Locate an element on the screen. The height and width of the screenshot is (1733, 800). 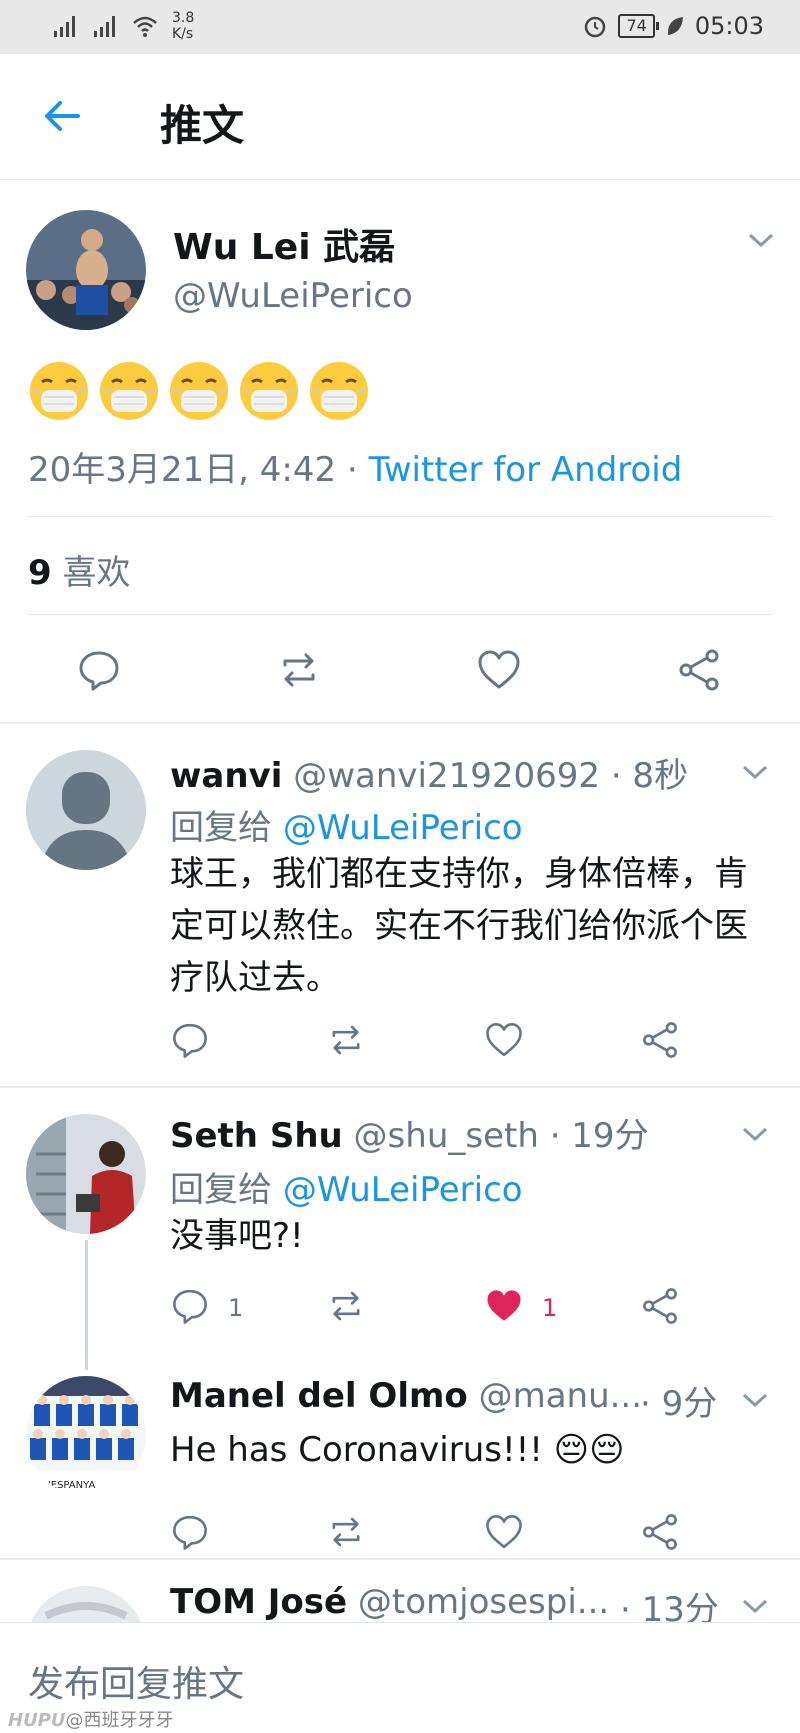
reply-text: He has Coronavirus!!! 😔😔 is located at coordinates (397, 1450).